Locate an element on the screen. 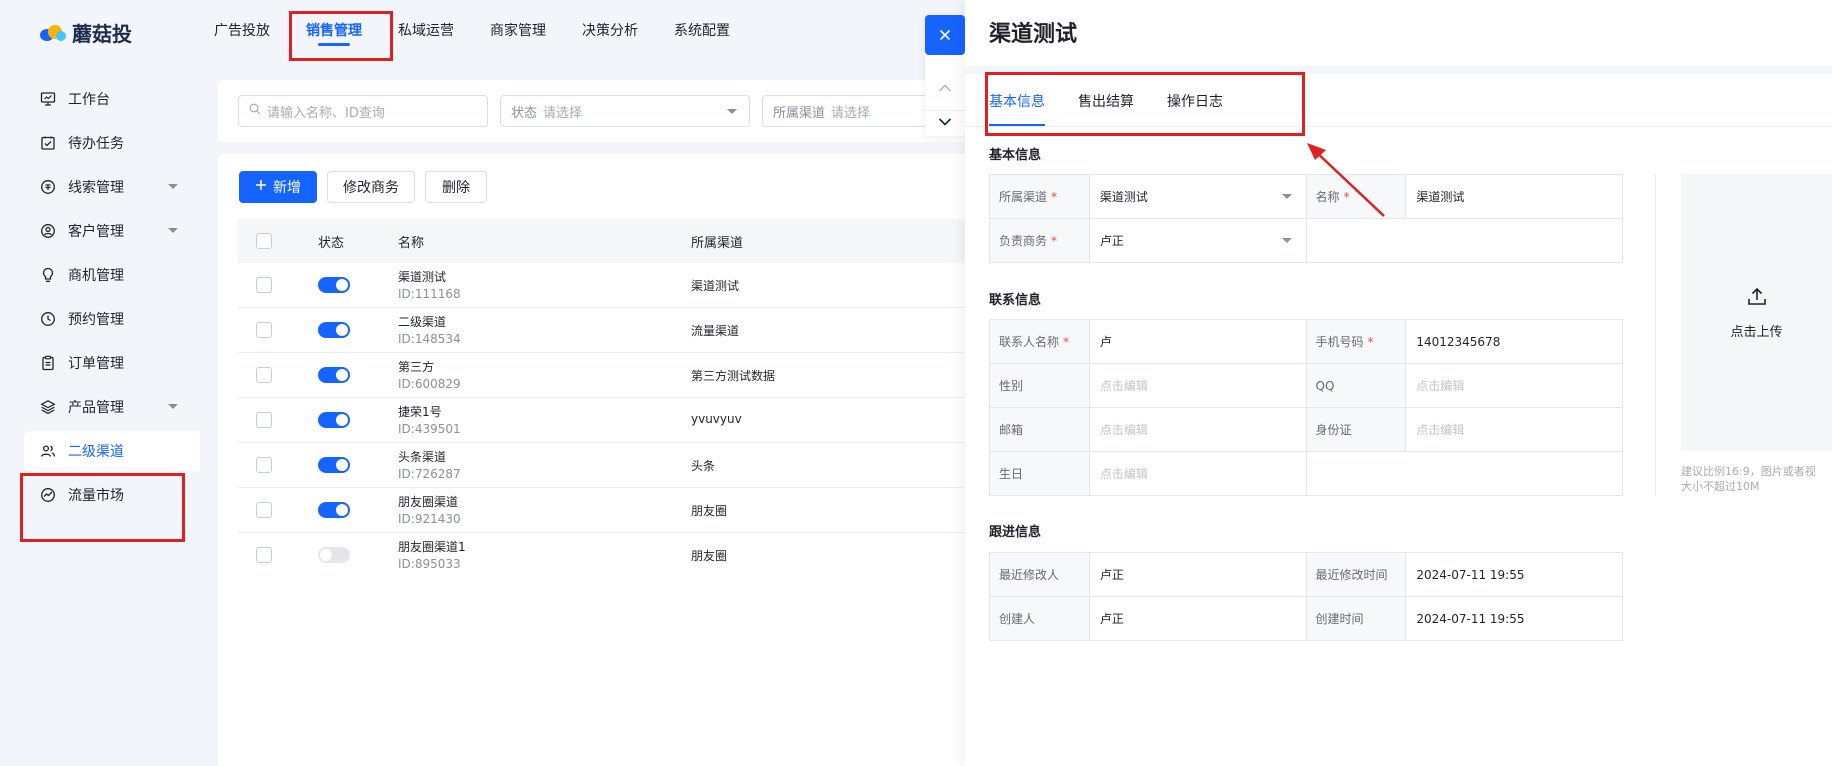  user-circle-icon is located at coordinates (48, 231).